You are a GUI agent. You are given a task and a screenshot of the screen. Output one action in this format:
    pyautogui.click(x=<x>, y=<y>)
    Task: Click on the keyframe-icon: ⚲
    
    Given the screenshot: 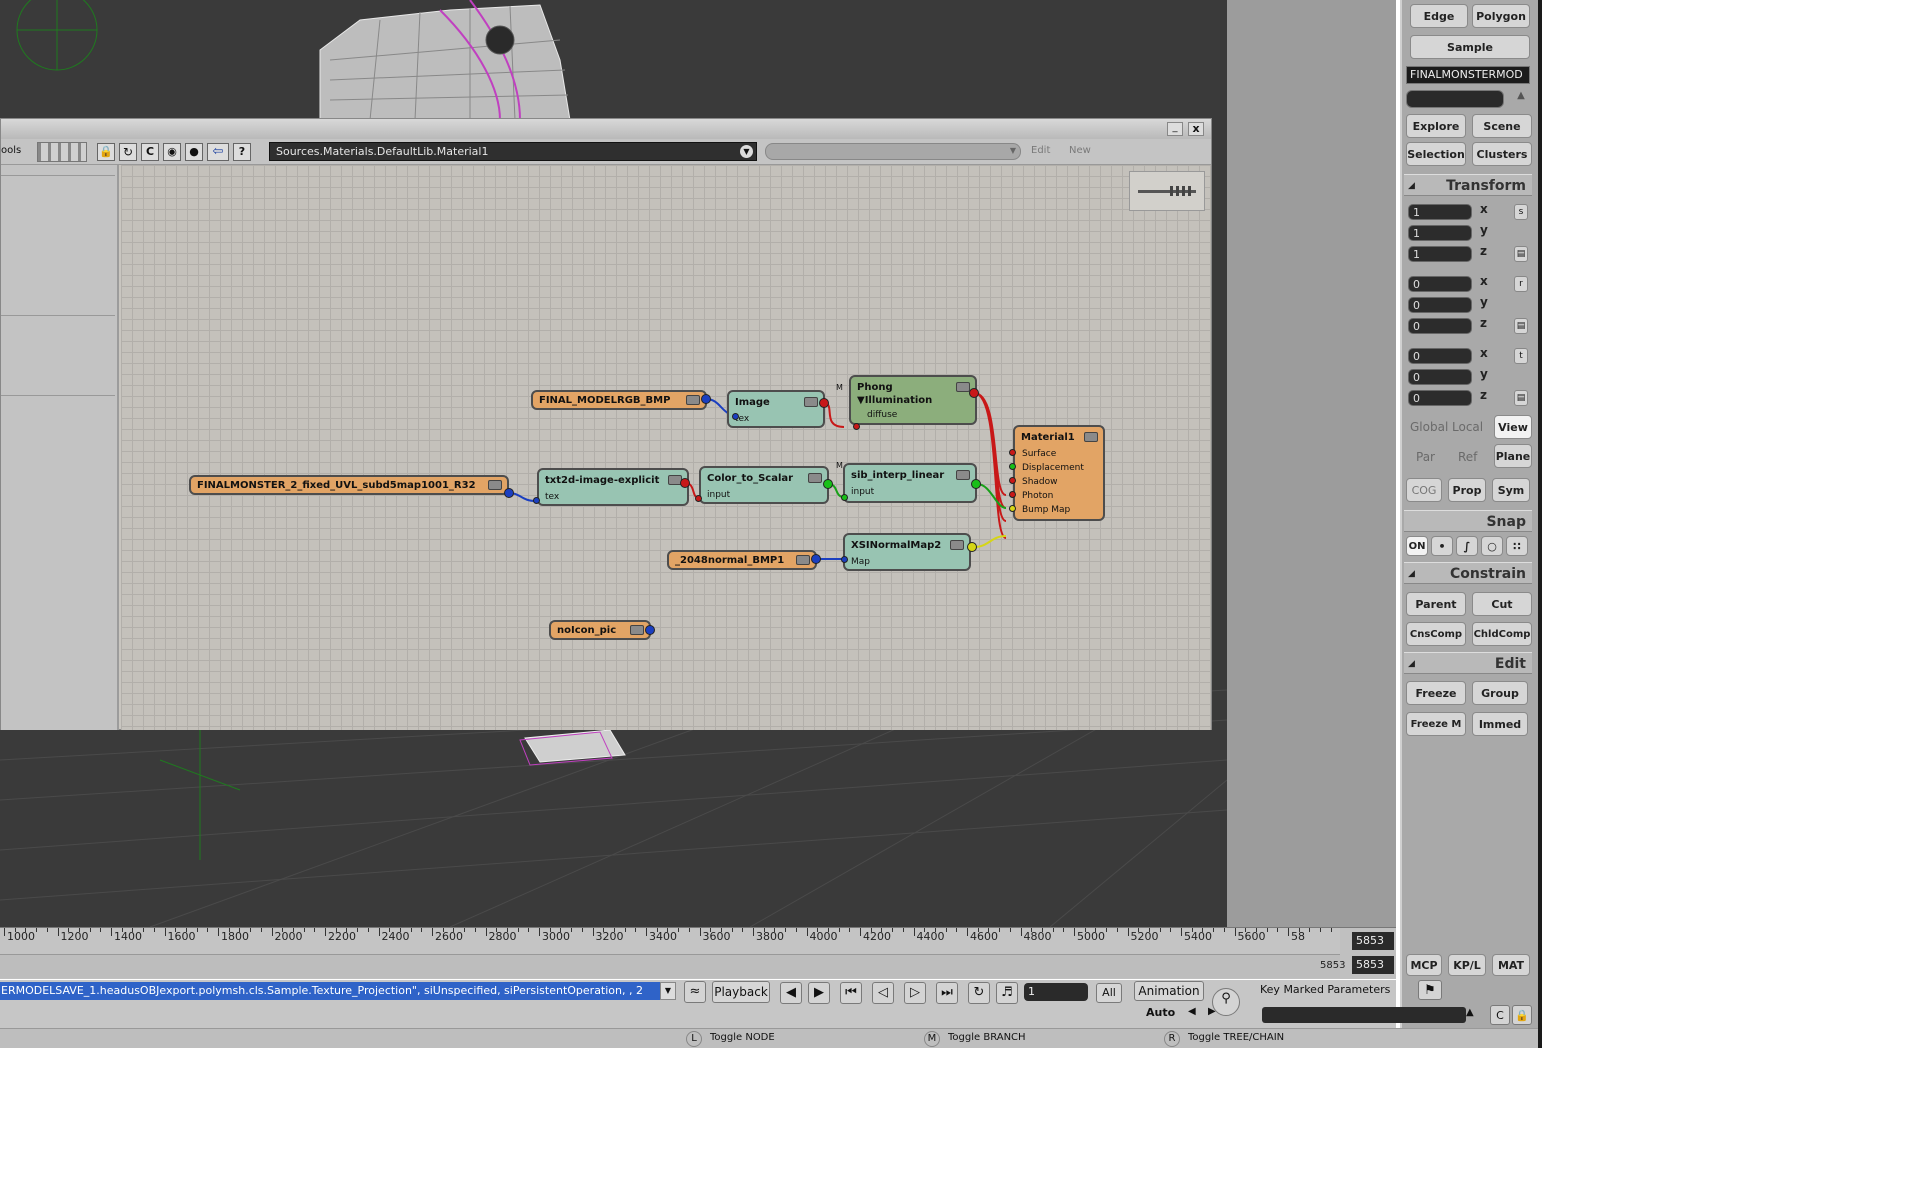 What is the action you would take?
    pyautogui.click(x=1226, y=1002)
    